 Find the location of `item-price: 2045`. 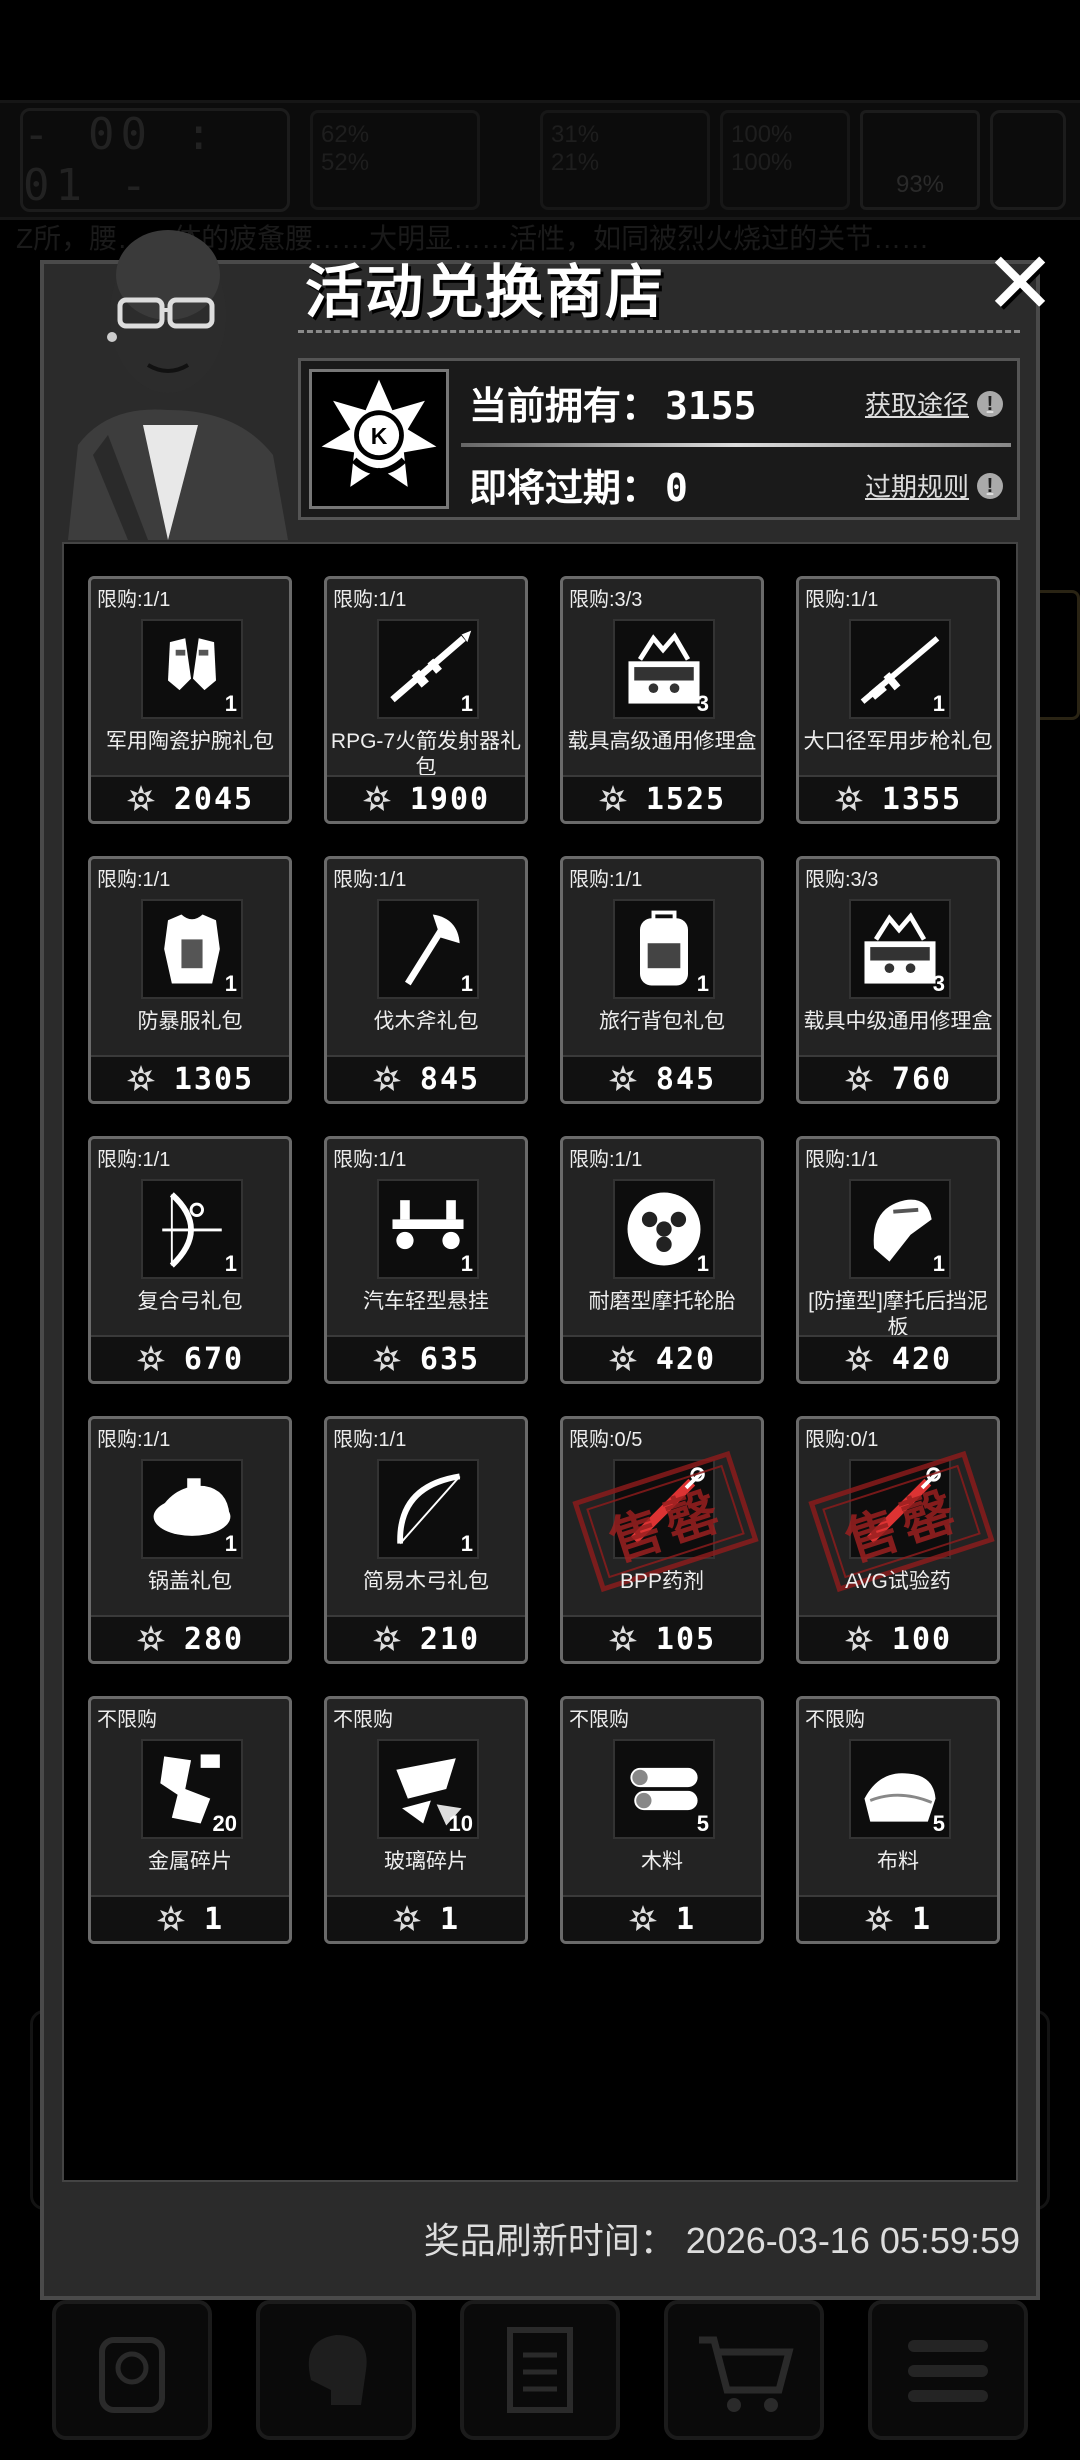

item-price: 2045 is located at coordinates (190, 798).